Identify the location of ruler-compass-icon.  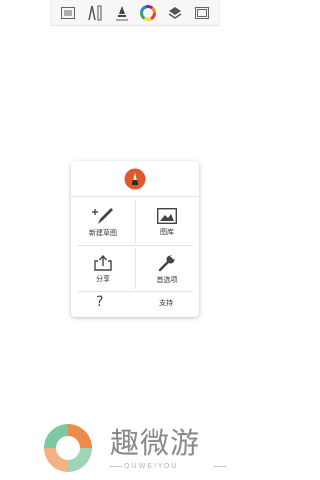
(95, 13).